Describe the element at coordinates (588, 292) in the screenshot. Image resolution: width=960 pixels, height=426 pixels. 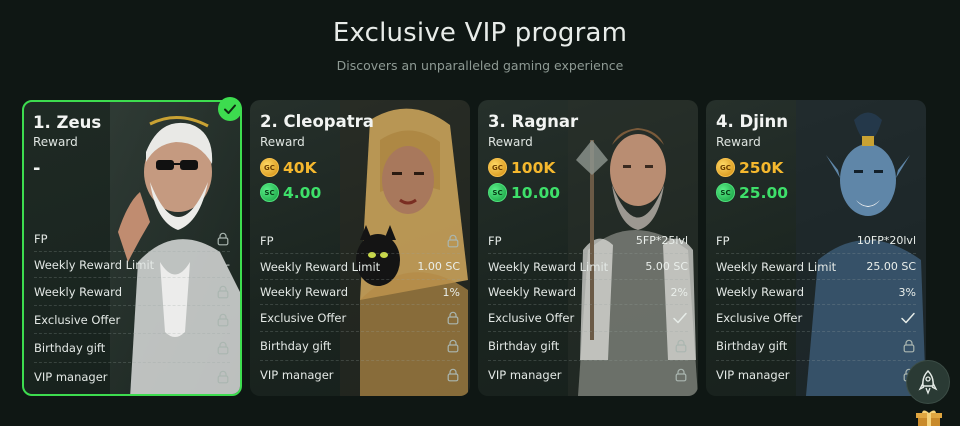
I see `perk-row-weekly-reward: Weekly Reward 2%` at that location.